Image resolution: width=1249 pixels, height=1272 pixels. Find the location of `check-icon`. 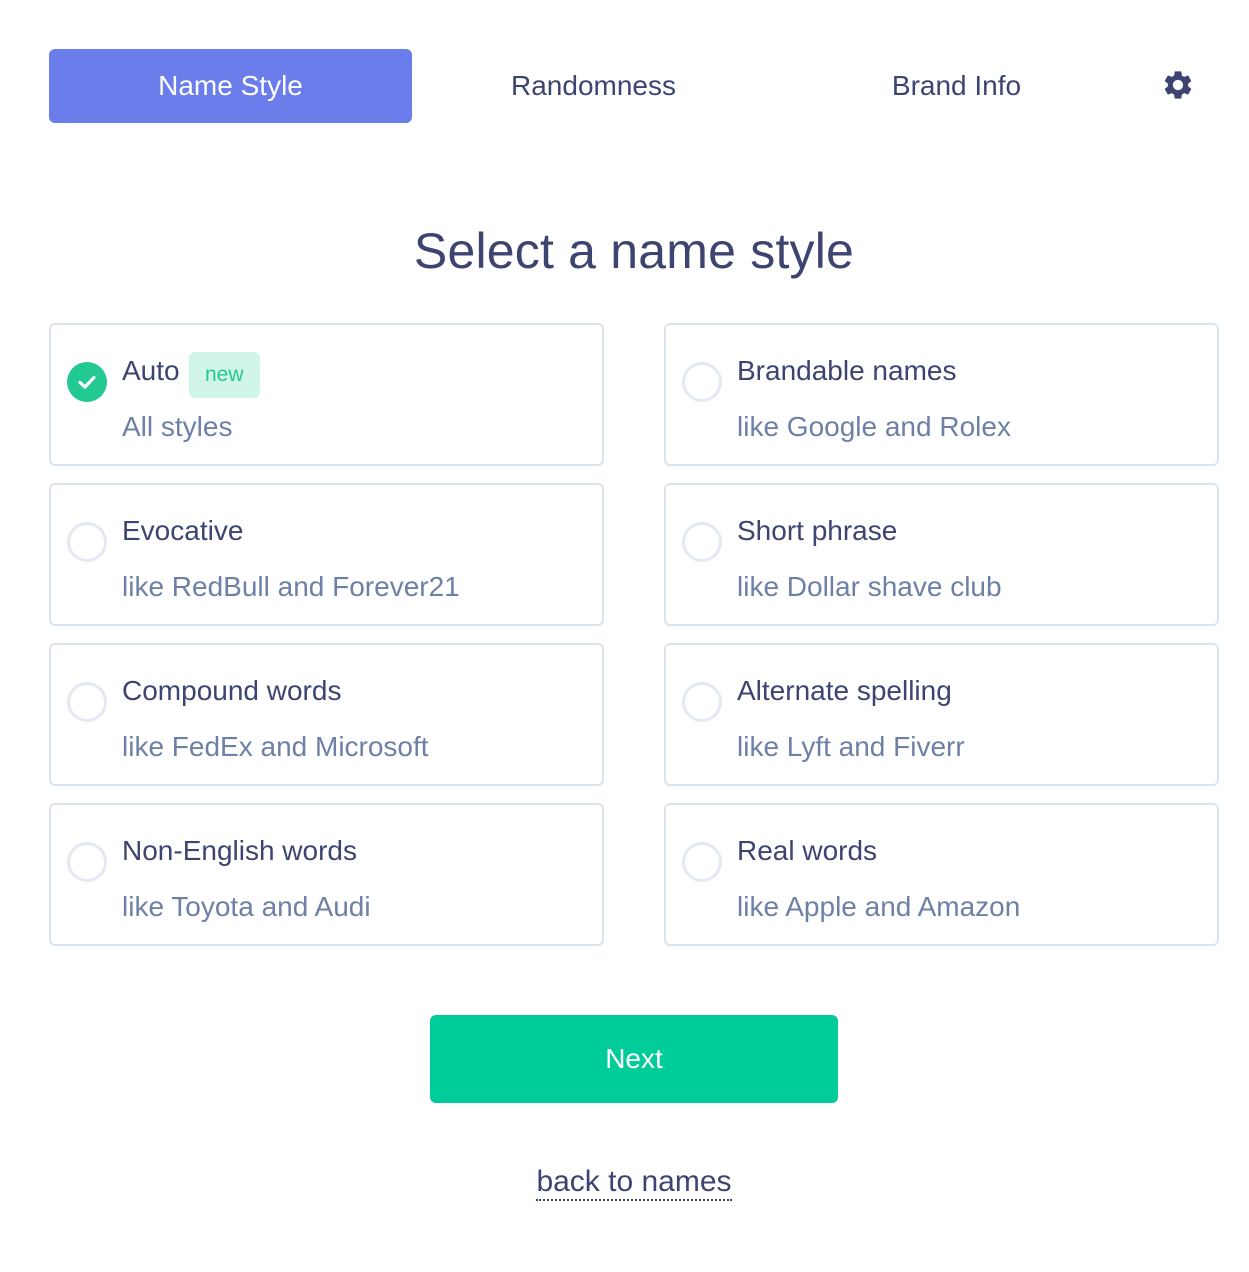

check-icon is located at coordinates (87, 382).